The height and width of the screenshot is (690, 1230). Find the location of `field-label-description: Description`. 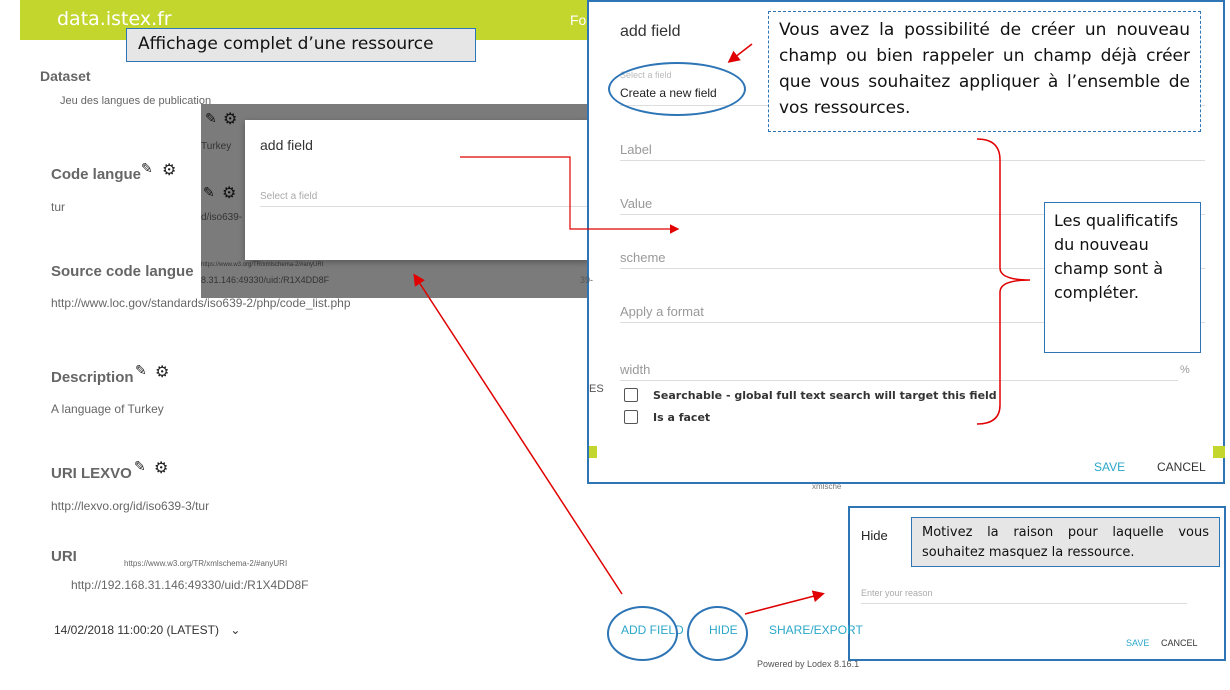

field-label-description: Description is located at coordinates (92, 377).